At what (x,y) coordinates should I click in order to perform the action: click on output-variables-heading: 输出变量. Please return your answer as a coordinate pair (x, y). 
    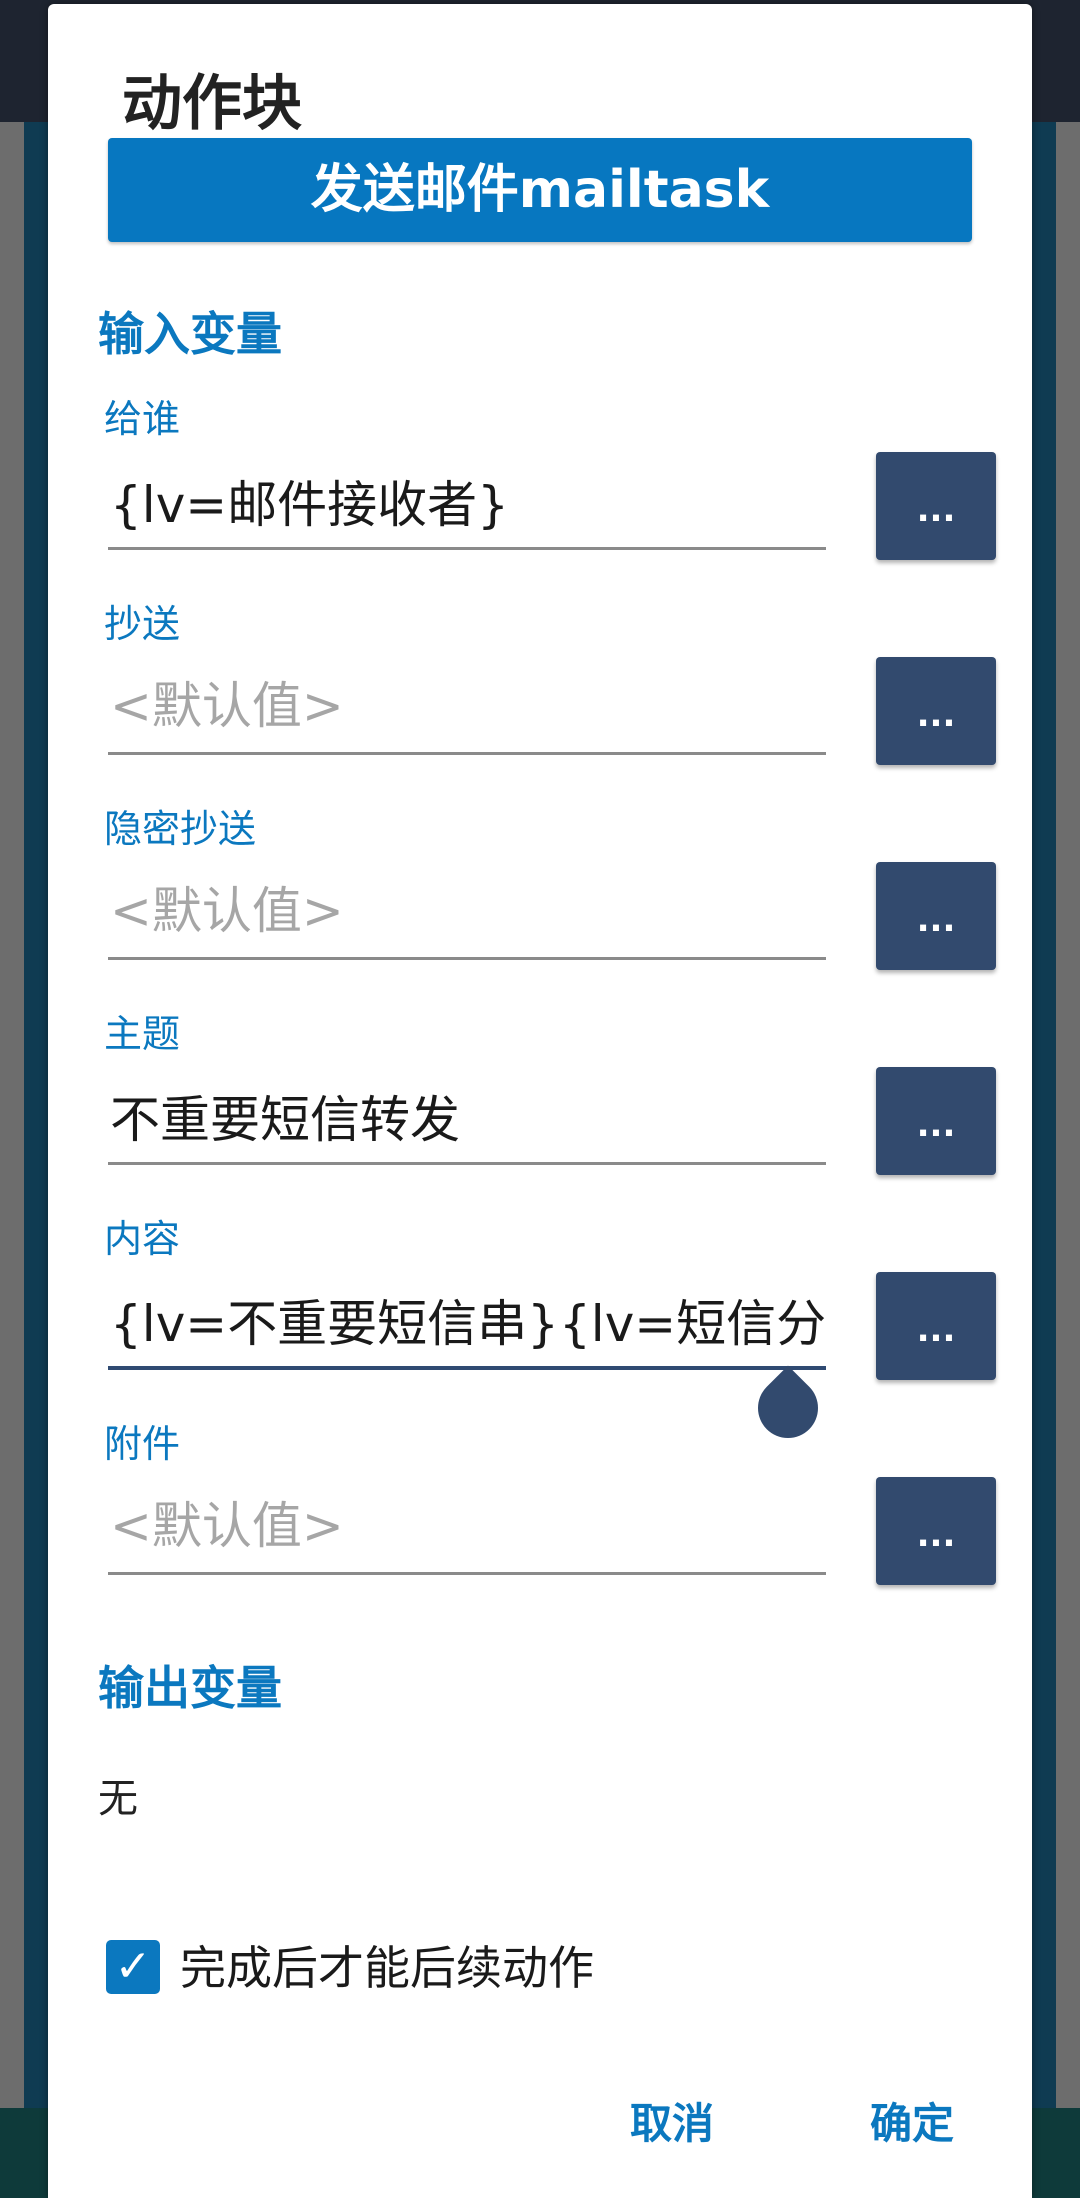
    Looking at the image, I should click on (190, 1688).